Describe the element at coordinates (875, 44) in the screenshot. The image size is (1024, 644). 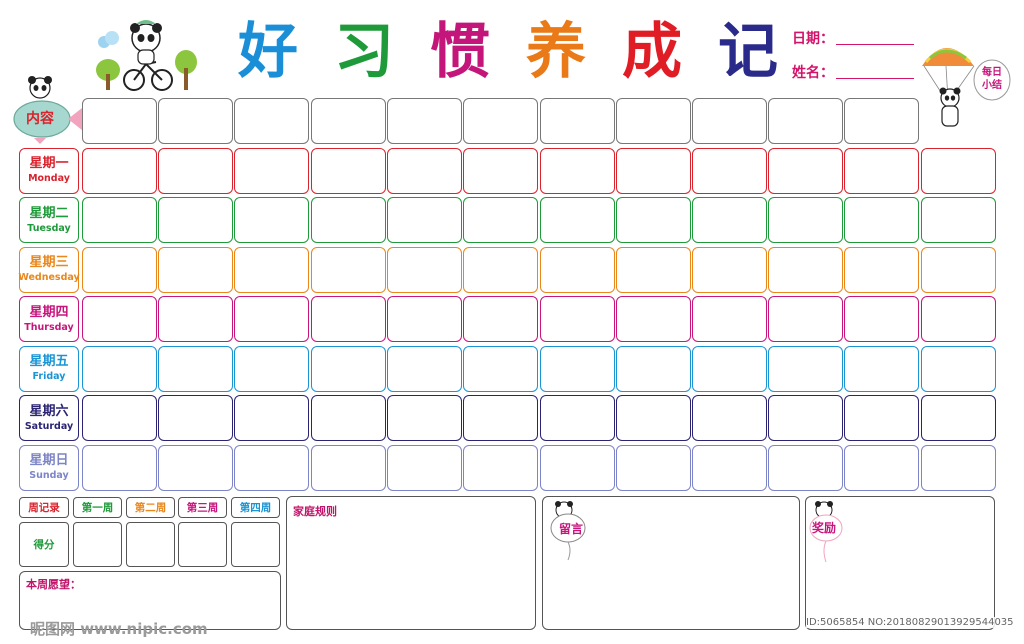
I see `date-field` at that location.